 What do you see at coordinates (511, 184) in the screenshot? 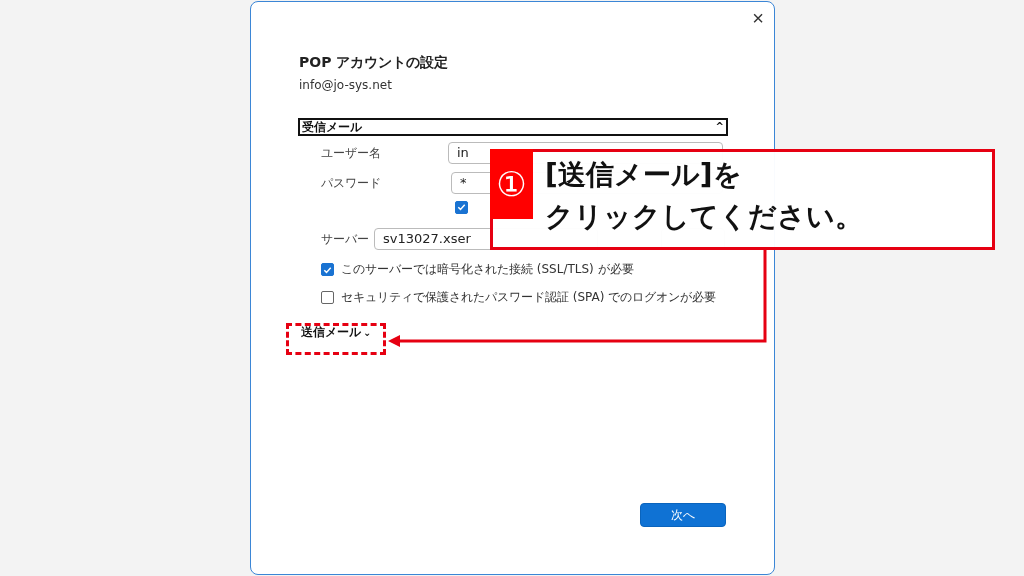
I see `step-number: ①` at bounding box center [511, 184].